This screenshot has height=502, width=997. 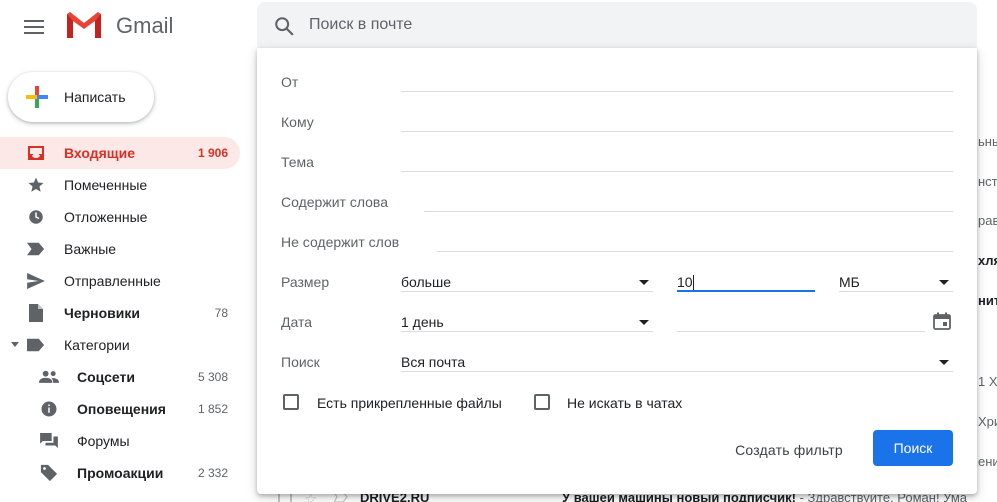 What do you see at coordinates (942, 321) in the screenshot?
I see `calendar-icon` at bounding box center [942, 321].